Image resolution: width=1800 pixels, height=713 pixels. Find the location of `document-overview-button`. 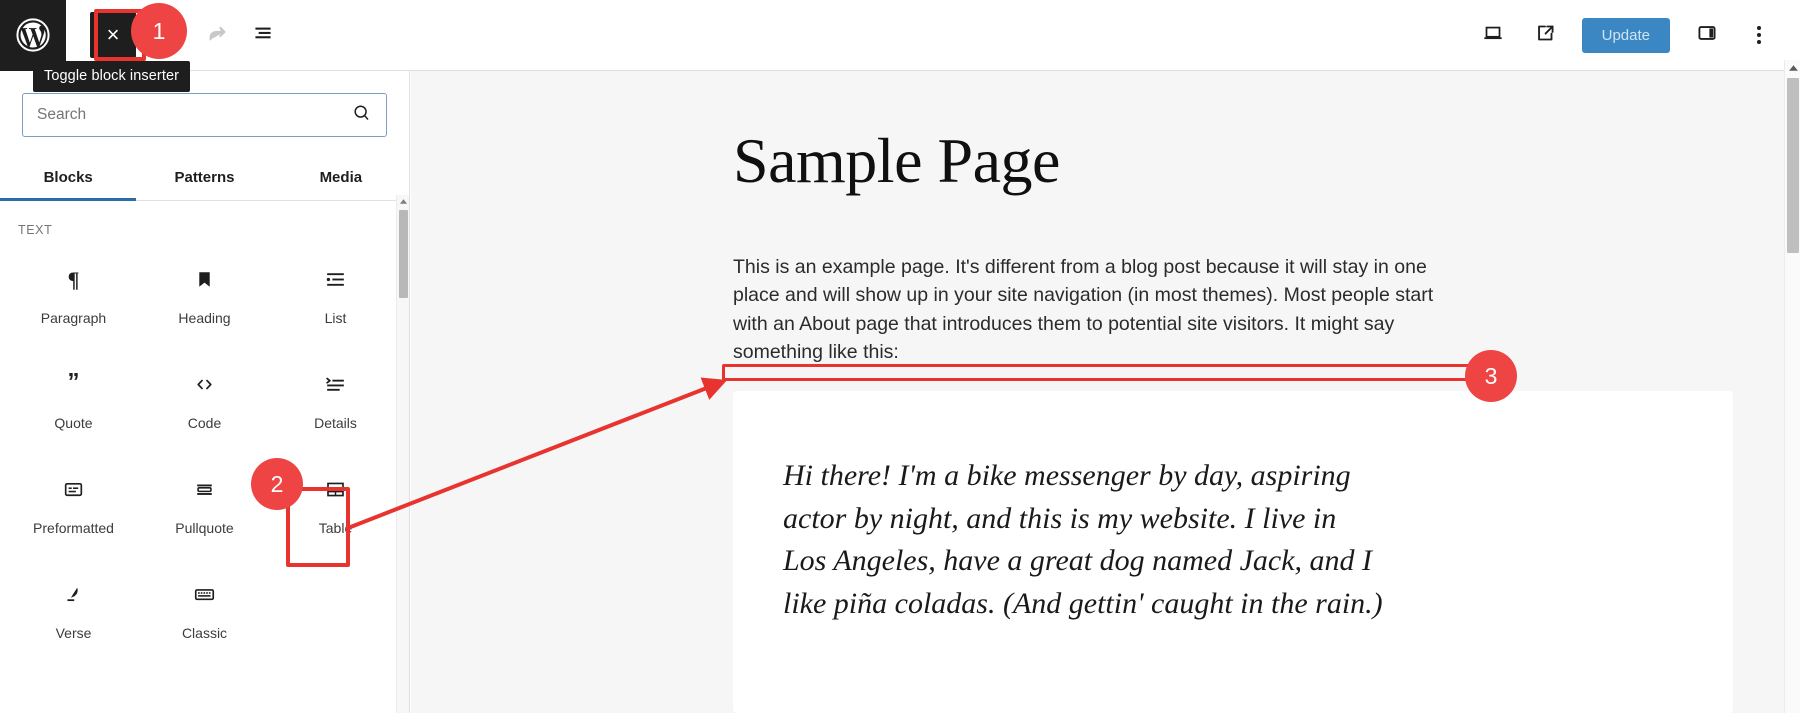

document-overview-button is located at coordinates (263, 35).